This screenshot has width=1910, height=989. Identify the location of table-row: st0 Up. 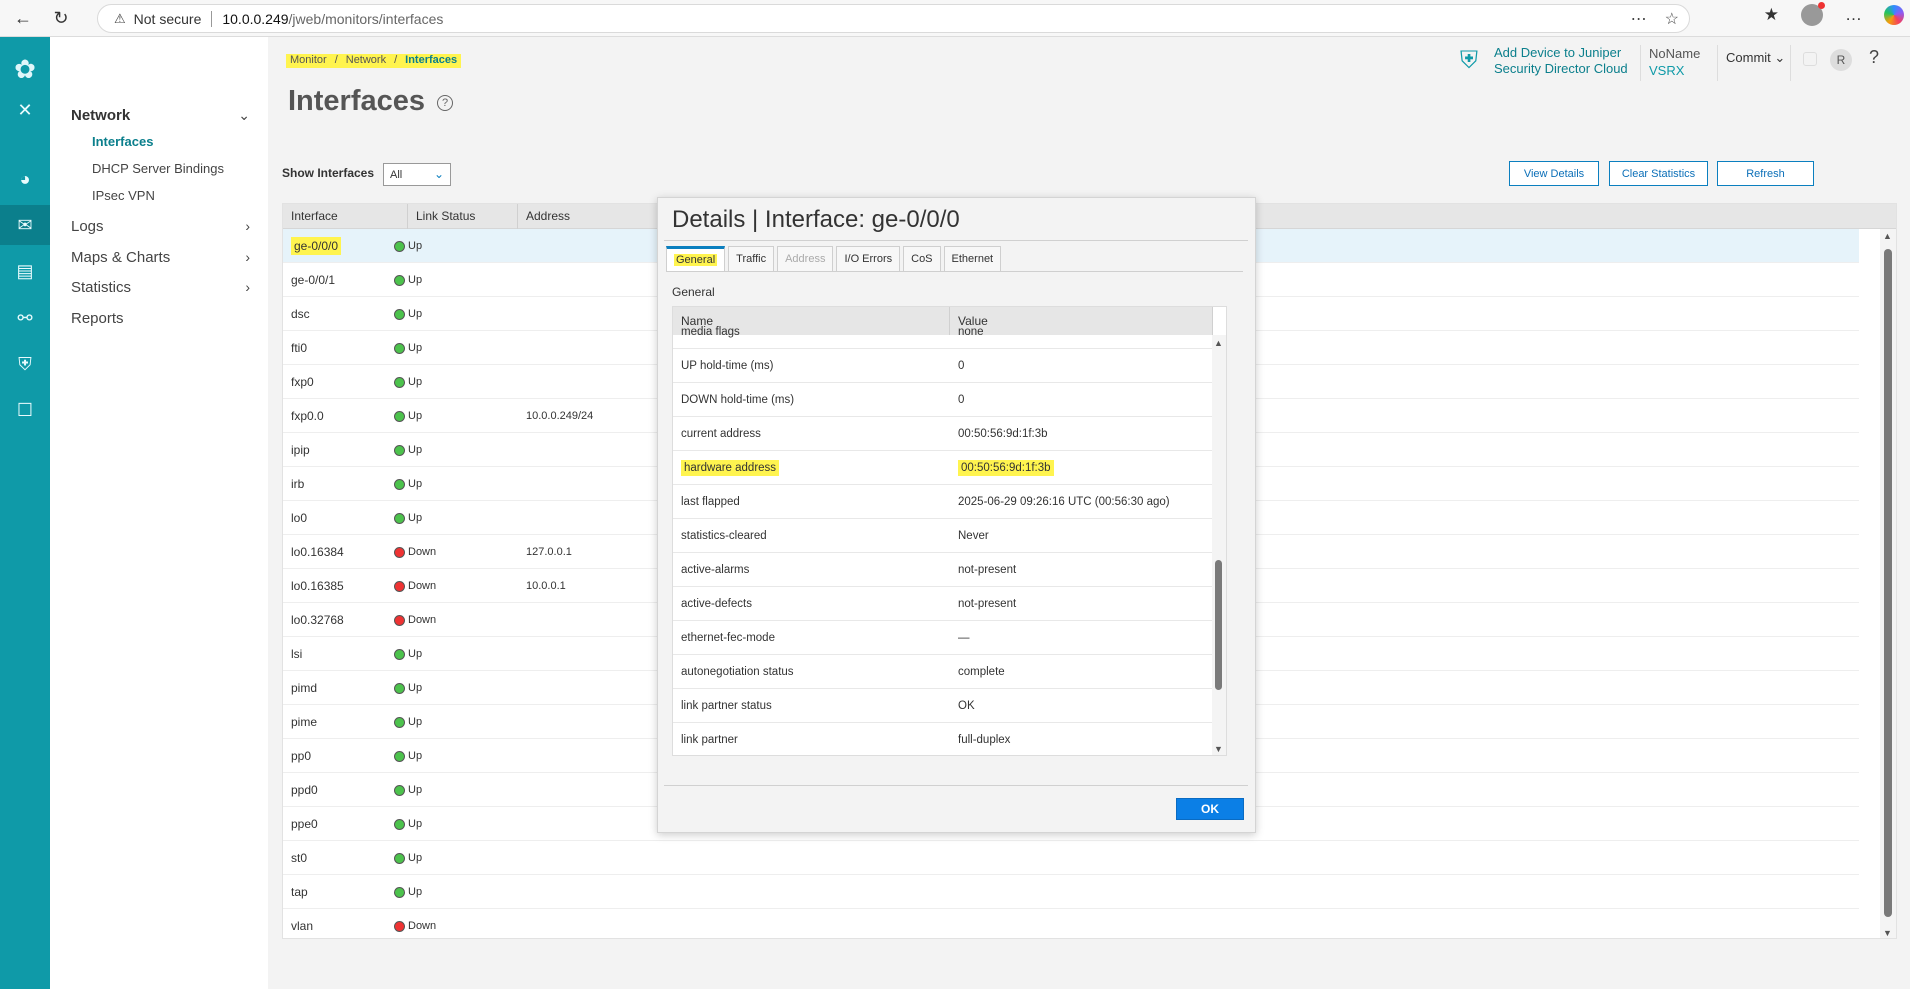
(1071, 858).